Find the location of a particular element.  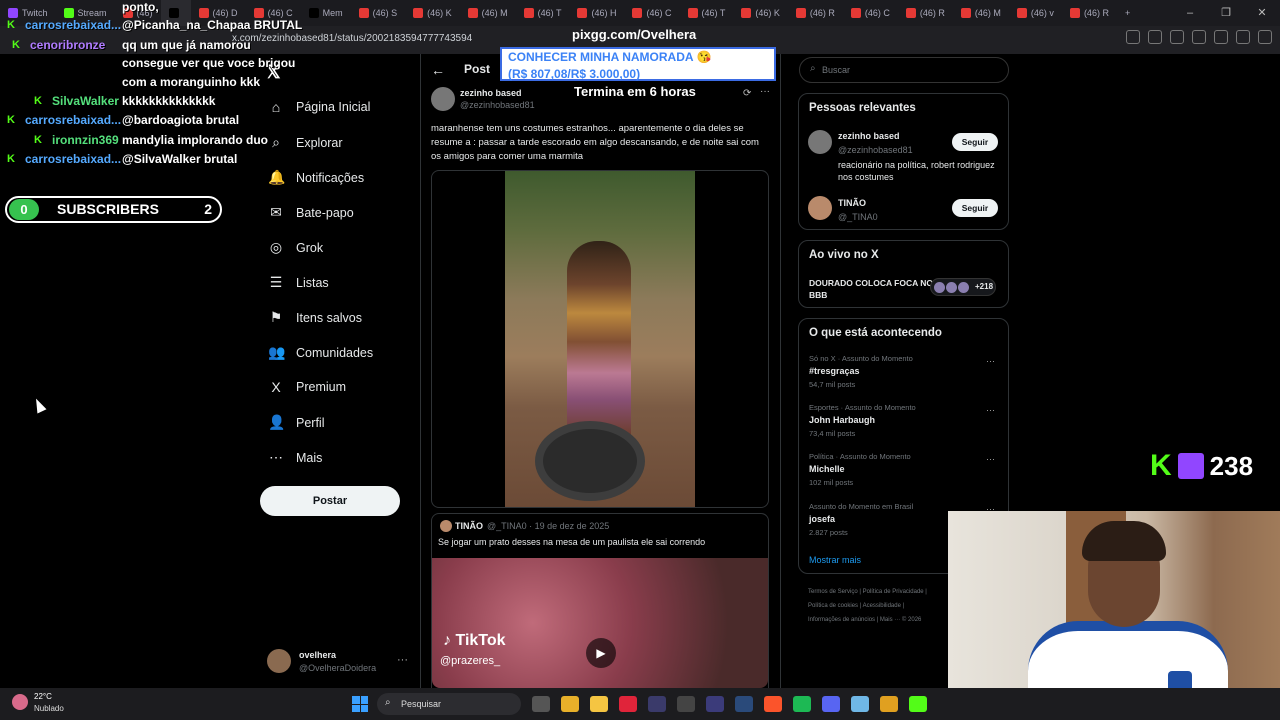

card-title: Ao vivo no X is located at coordinates (844, 255).